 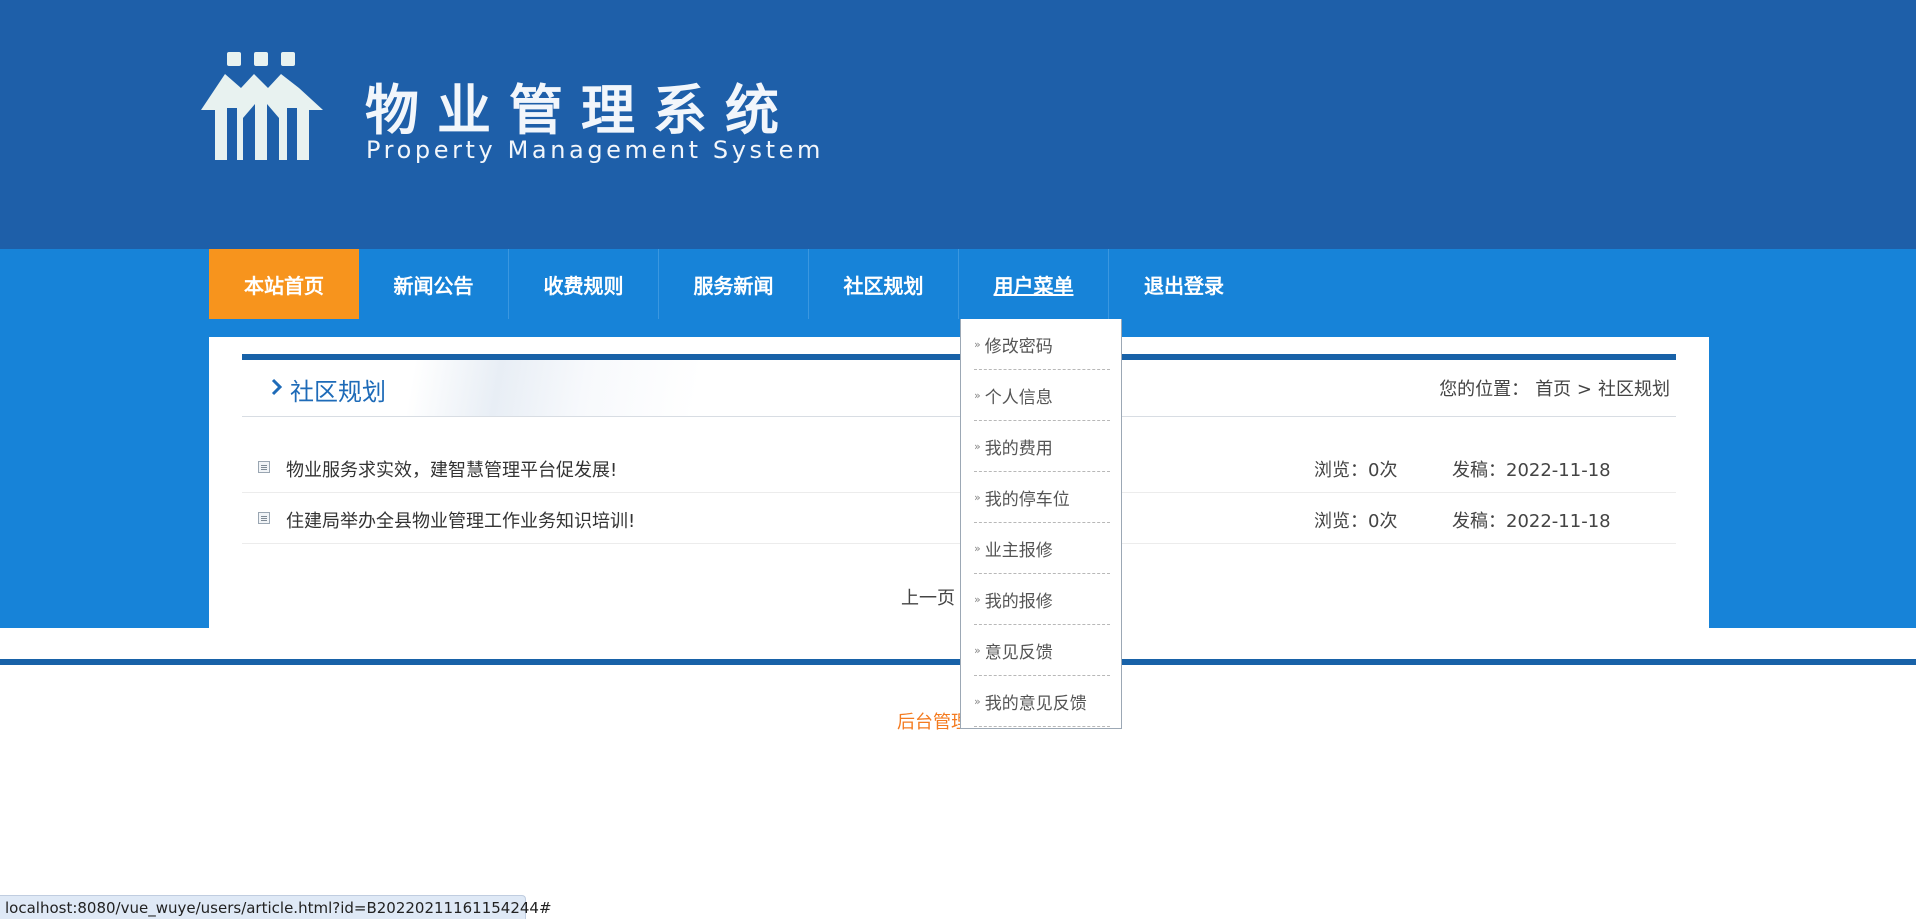 I want to click on nav-item-community-plan: 社区规划, so click(x=884, y=284).